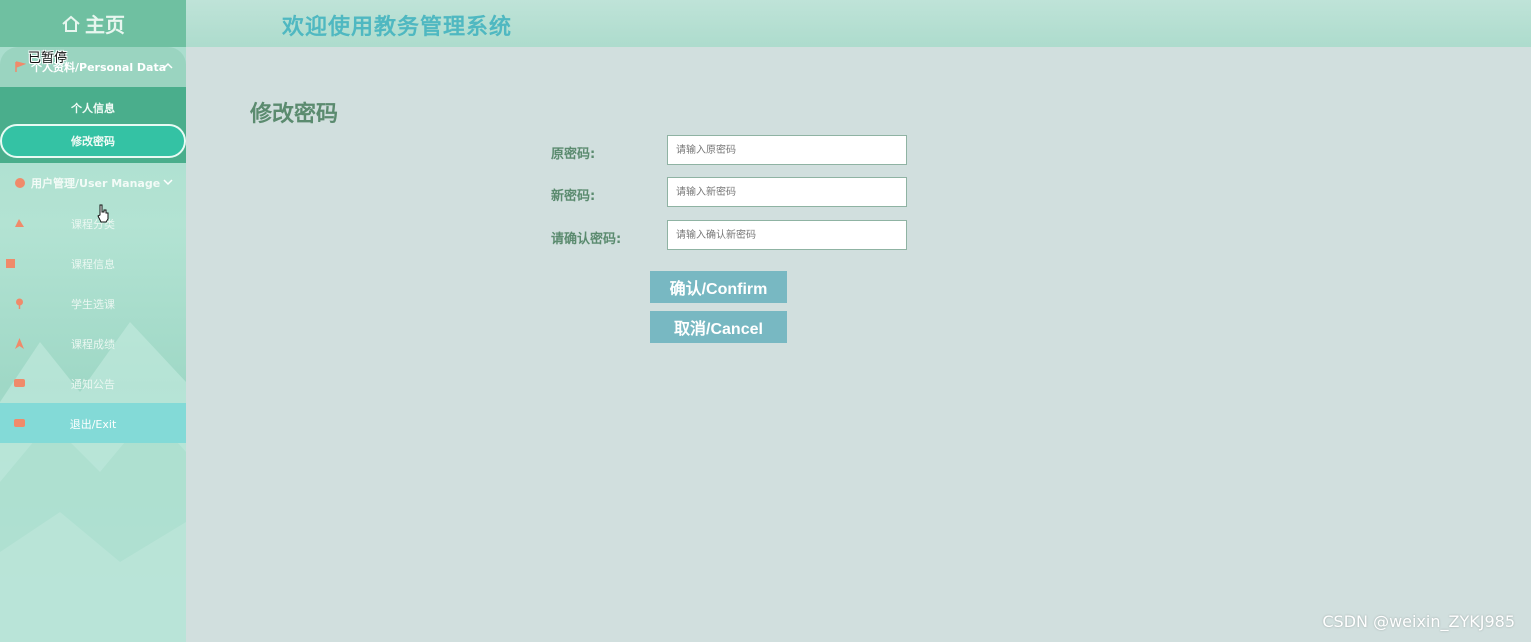  I want to click on home-label: 主页, so click(105, 25).